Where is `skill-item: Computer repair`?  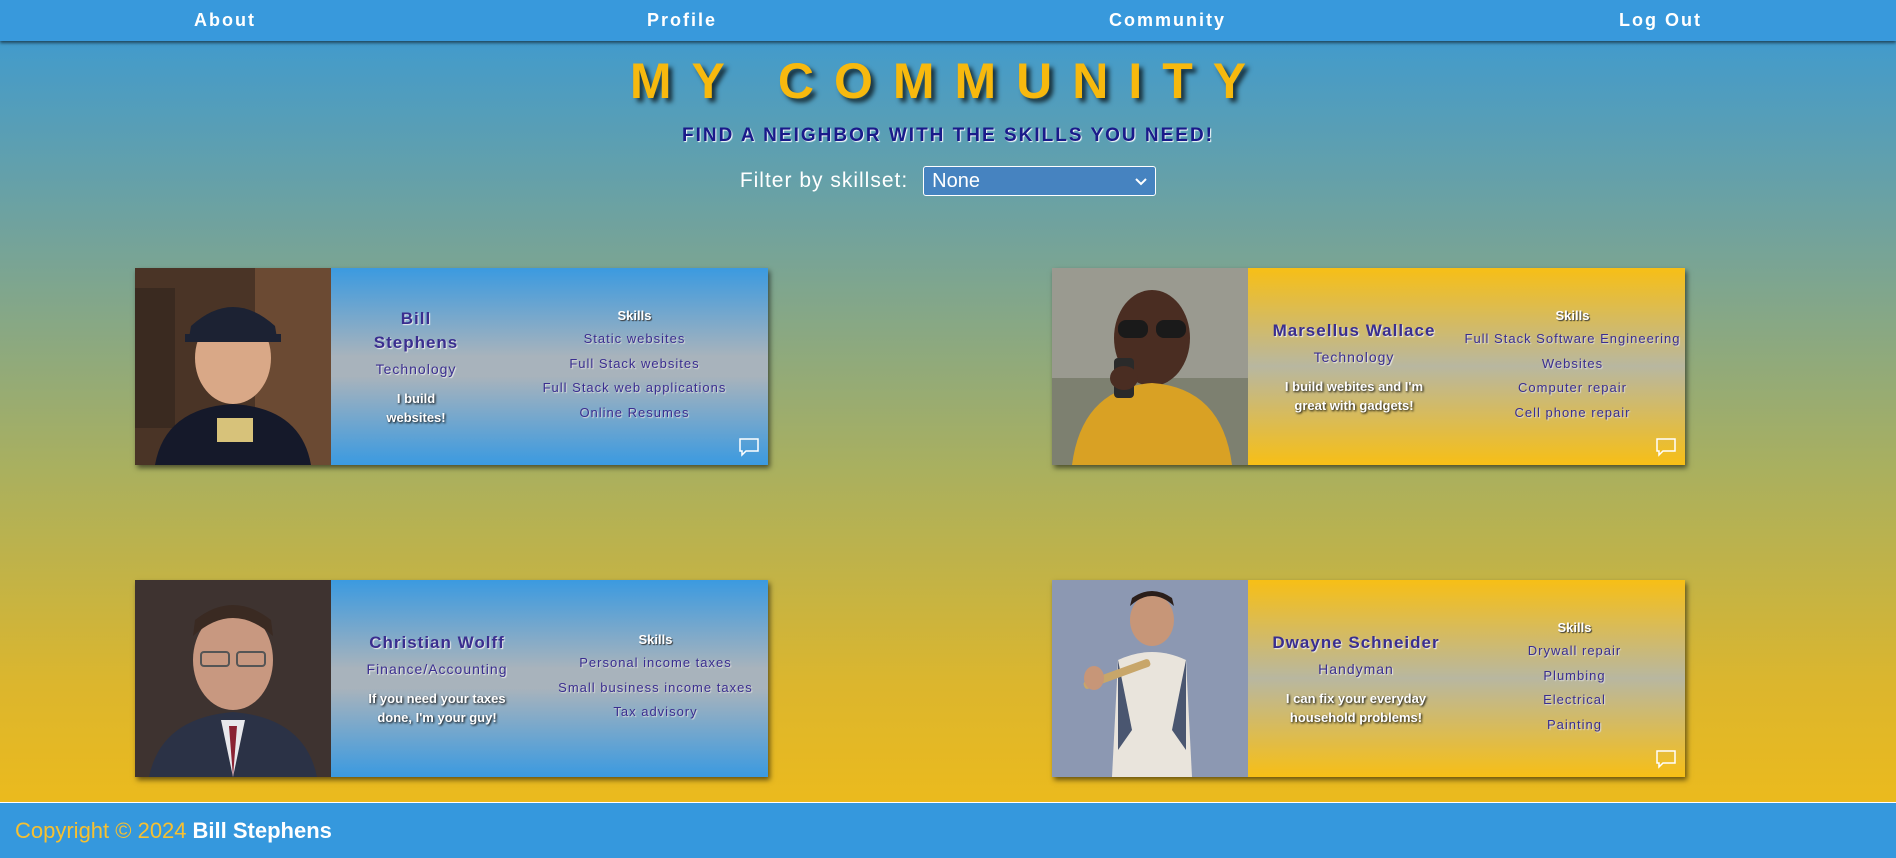
skill-item: Computer repair is located at coordinates (1572, 387).